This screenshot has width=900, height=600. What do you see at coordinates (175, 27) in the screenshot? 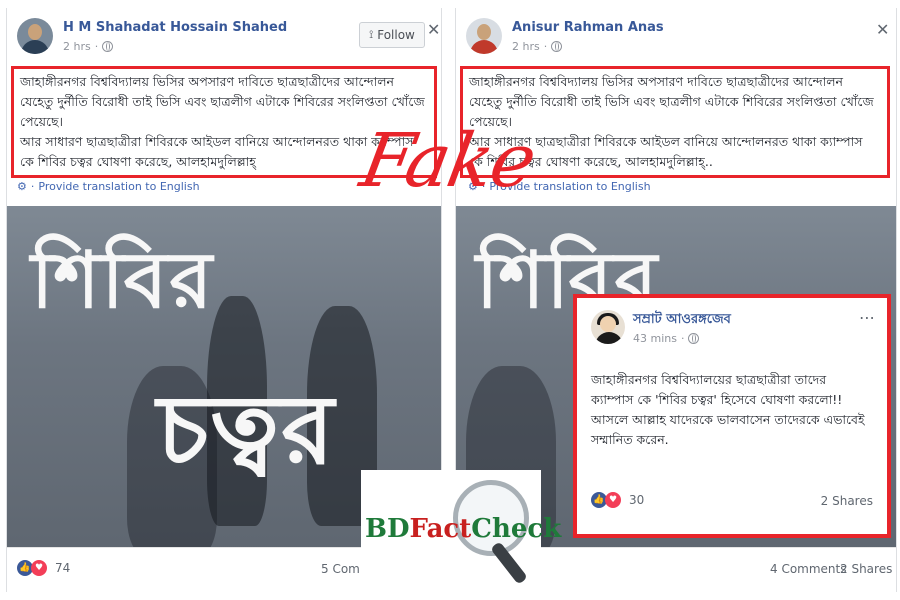
I see `left-author-name: H M Shahadat Hossain Shahed` at bounding box center [175, 27].